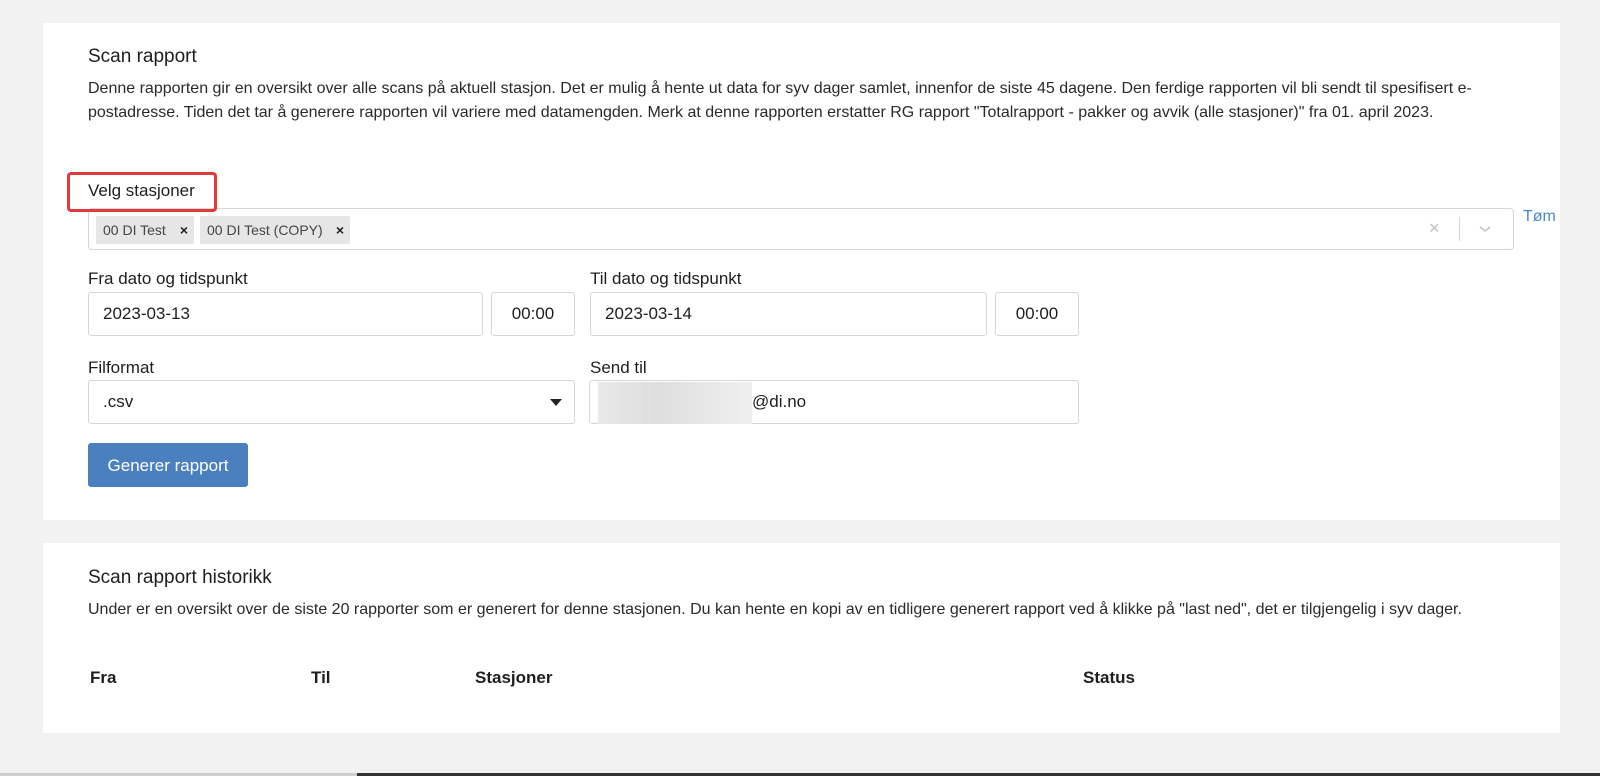 The image size is (1600, 776). What do you see at coordinates (1434, 228) in the screenshot?
I see `clear-all-icon: ×` at bounding box center [1434, 228].